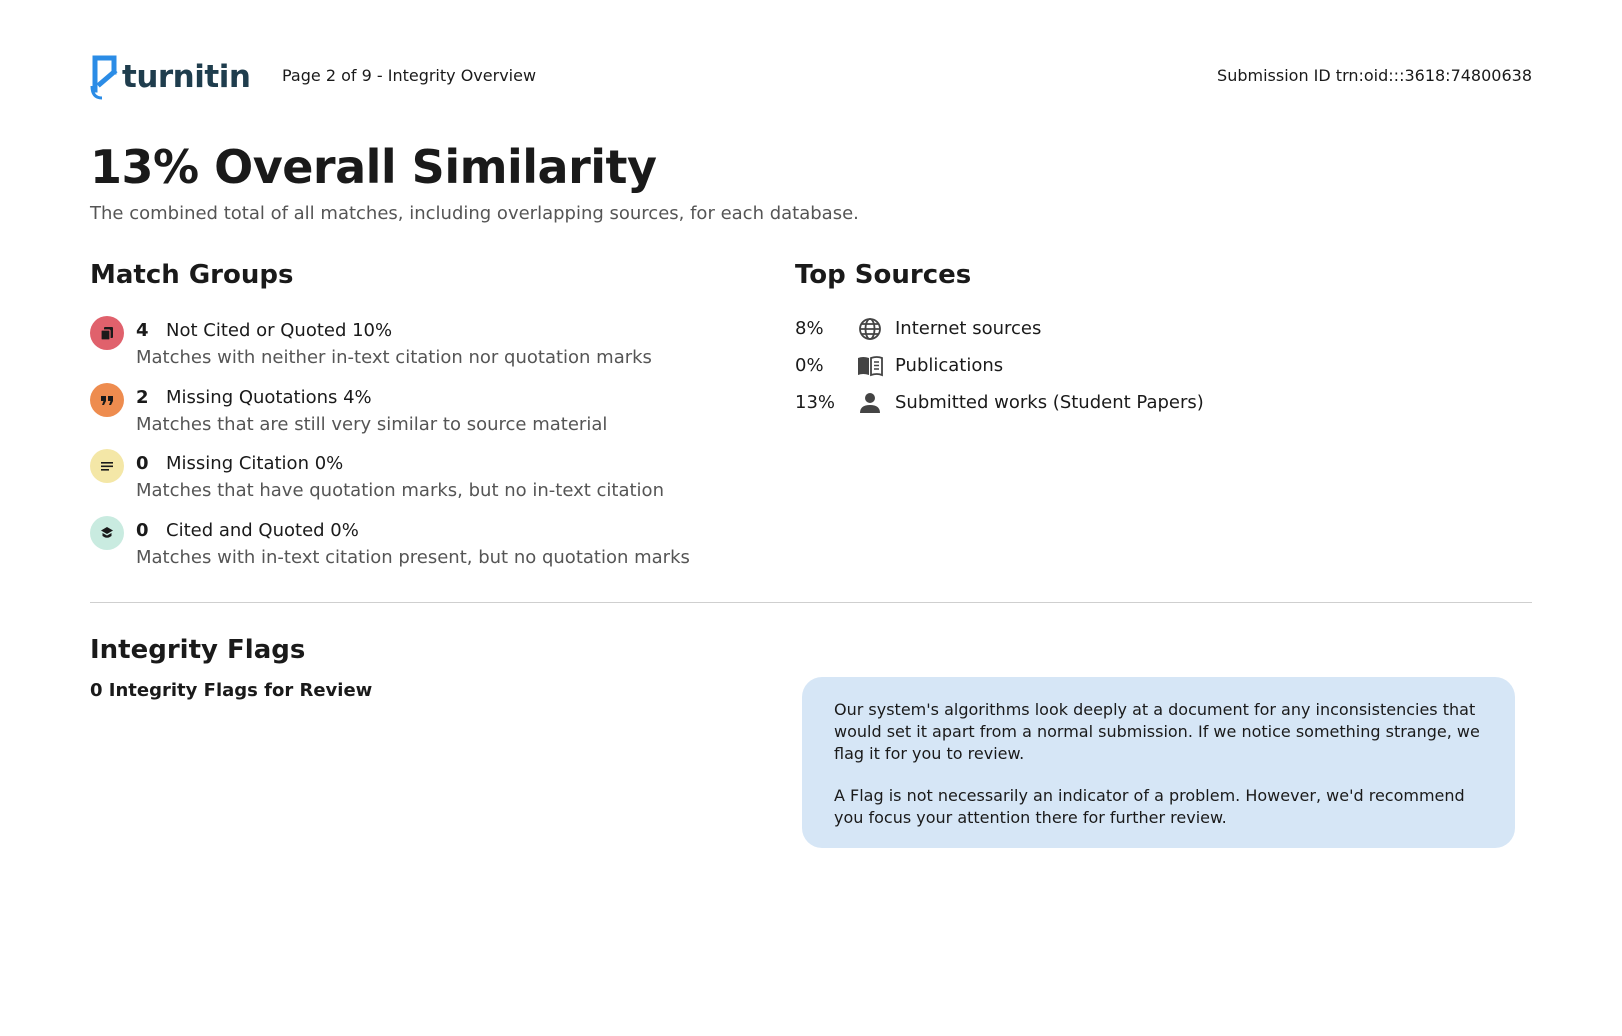  I want to click on match-group-count: 4, so click(142, 330).